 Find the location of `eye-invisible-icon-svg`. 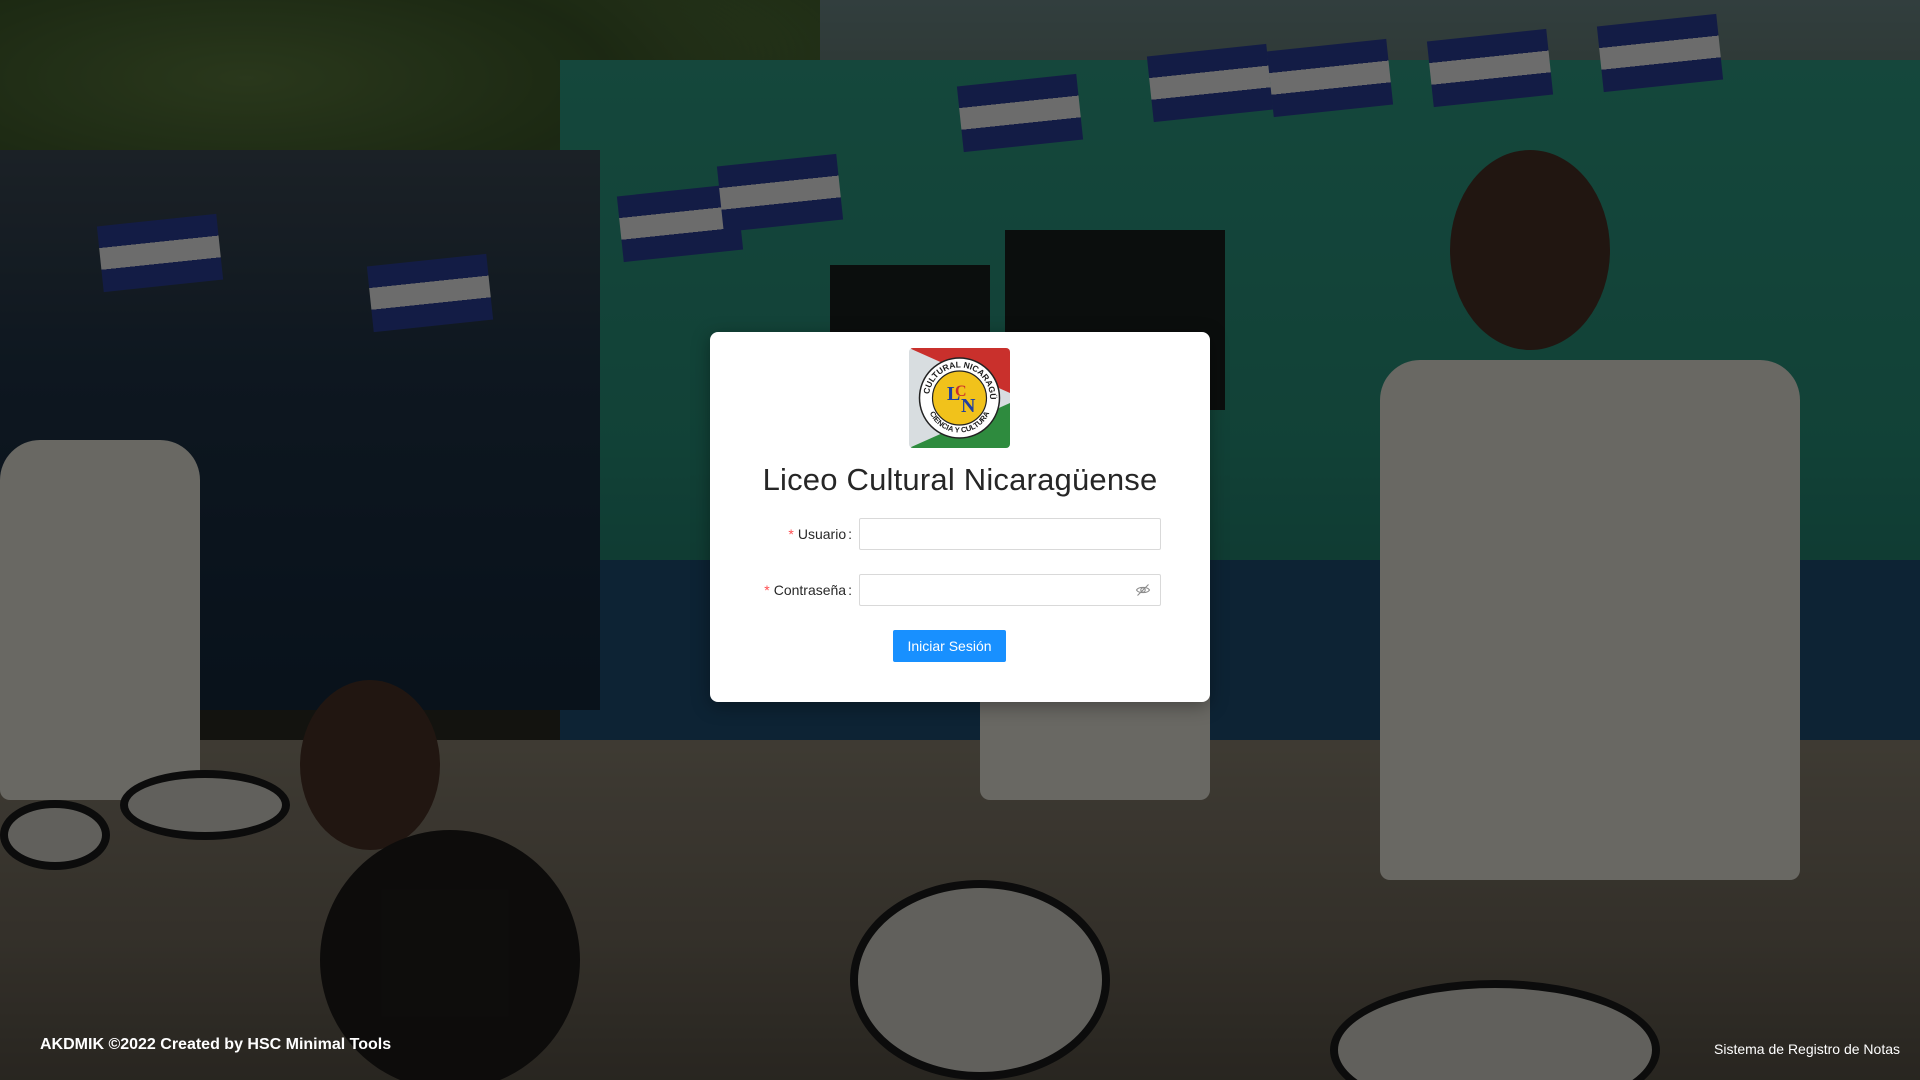

eye-invisible-icon-svg is located at coordinates (1143, 590).